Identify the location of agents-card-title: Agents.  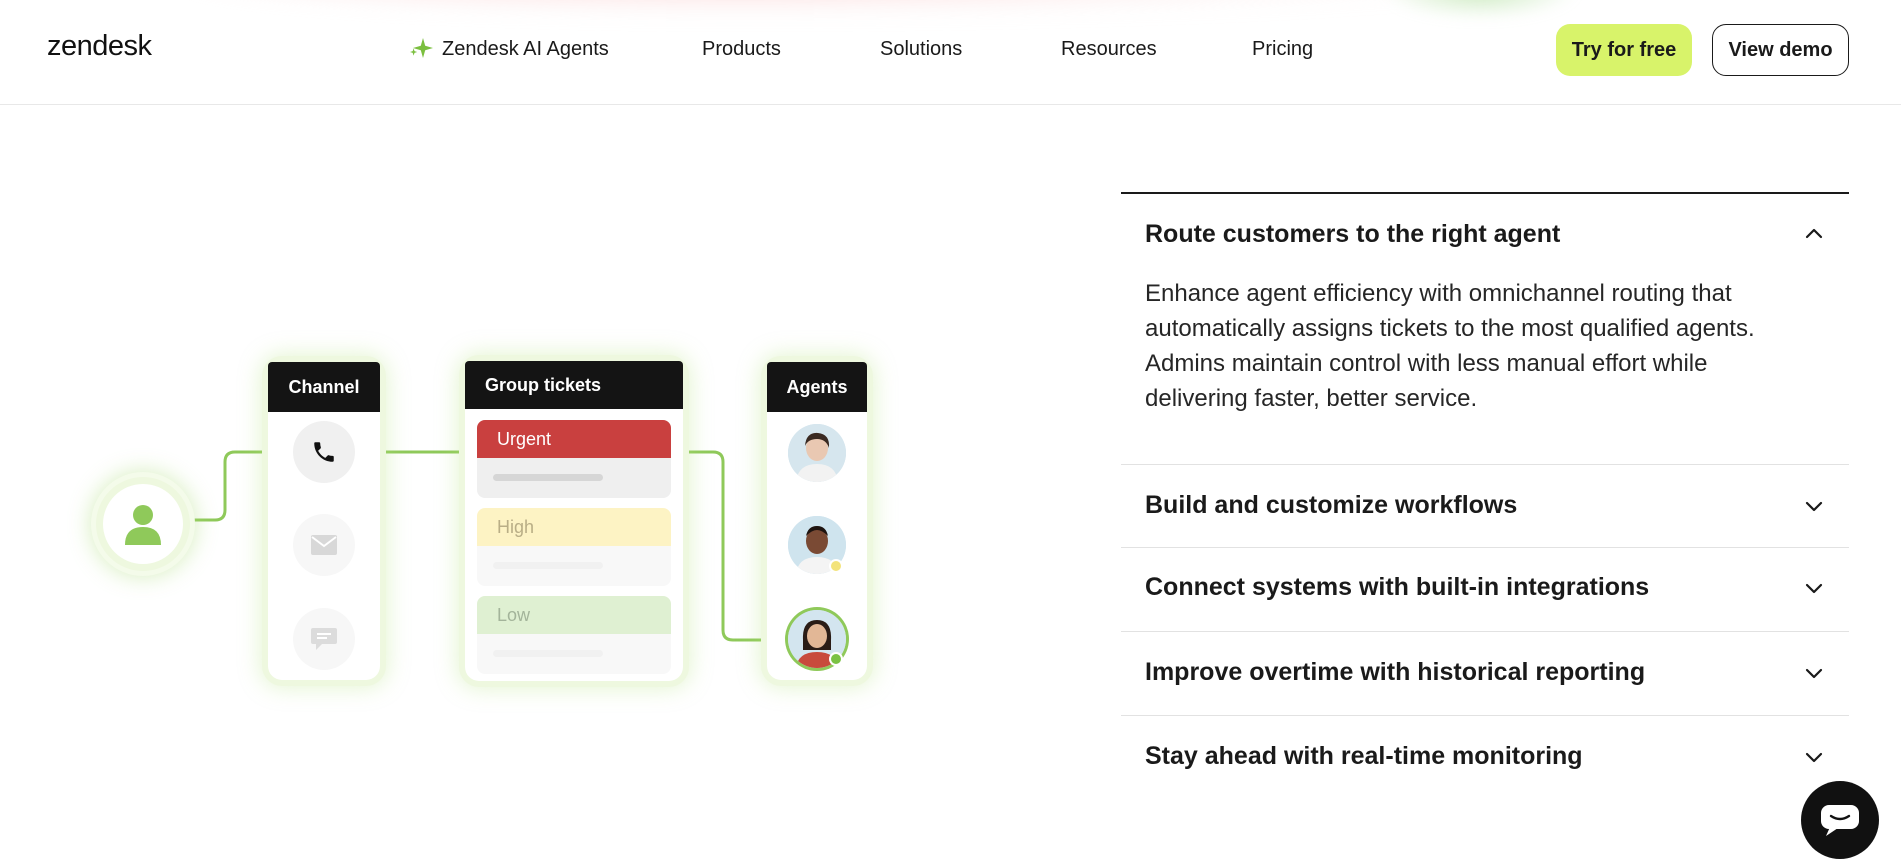
(817, 387).